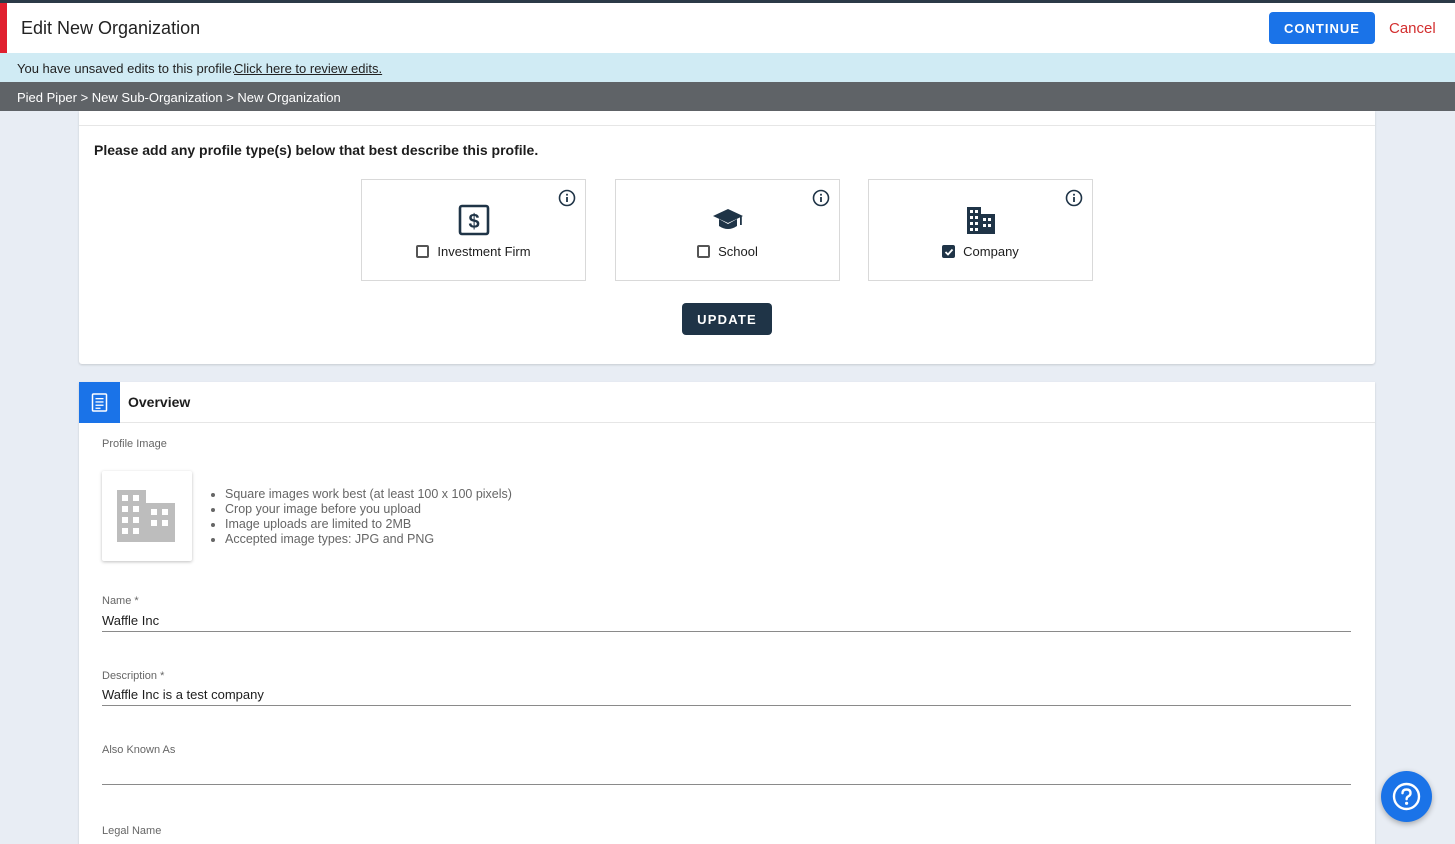 The width and height of the screenshot is (1455, 844). I want to click on investment-firm-checkbox-row: Investment Firm, so click(473, 251).